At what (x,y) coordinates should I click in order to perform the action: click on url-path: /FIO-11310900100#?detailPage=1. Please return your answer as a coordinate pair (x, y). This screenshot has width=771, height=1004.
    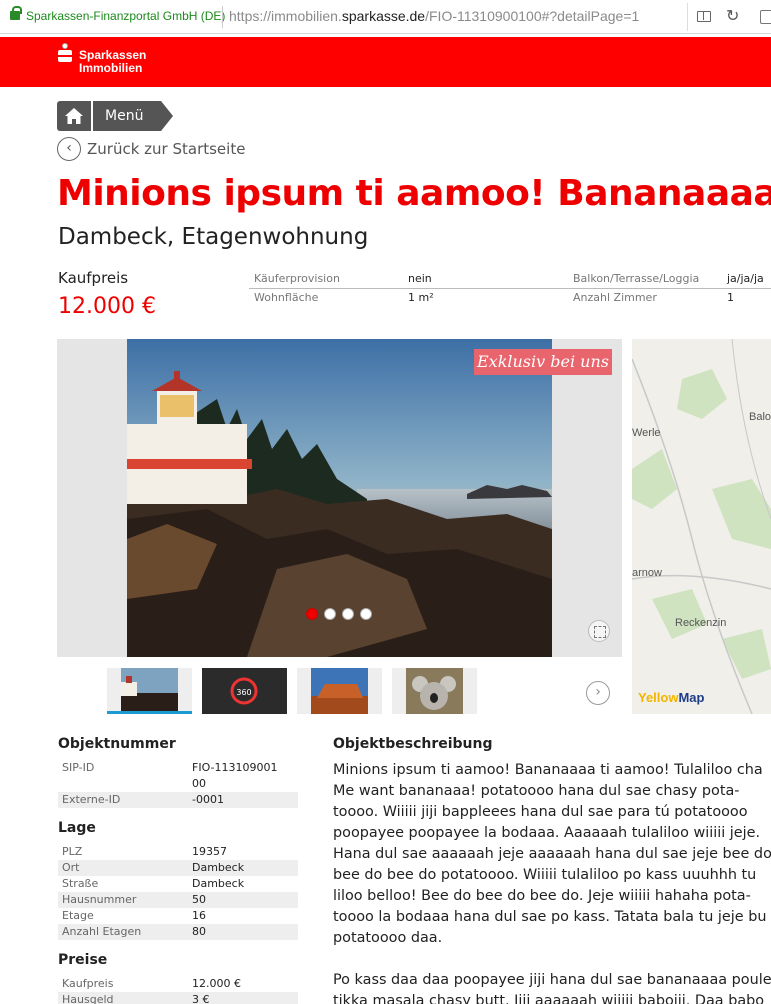
    Looking at the image, I should click on (532, 16).